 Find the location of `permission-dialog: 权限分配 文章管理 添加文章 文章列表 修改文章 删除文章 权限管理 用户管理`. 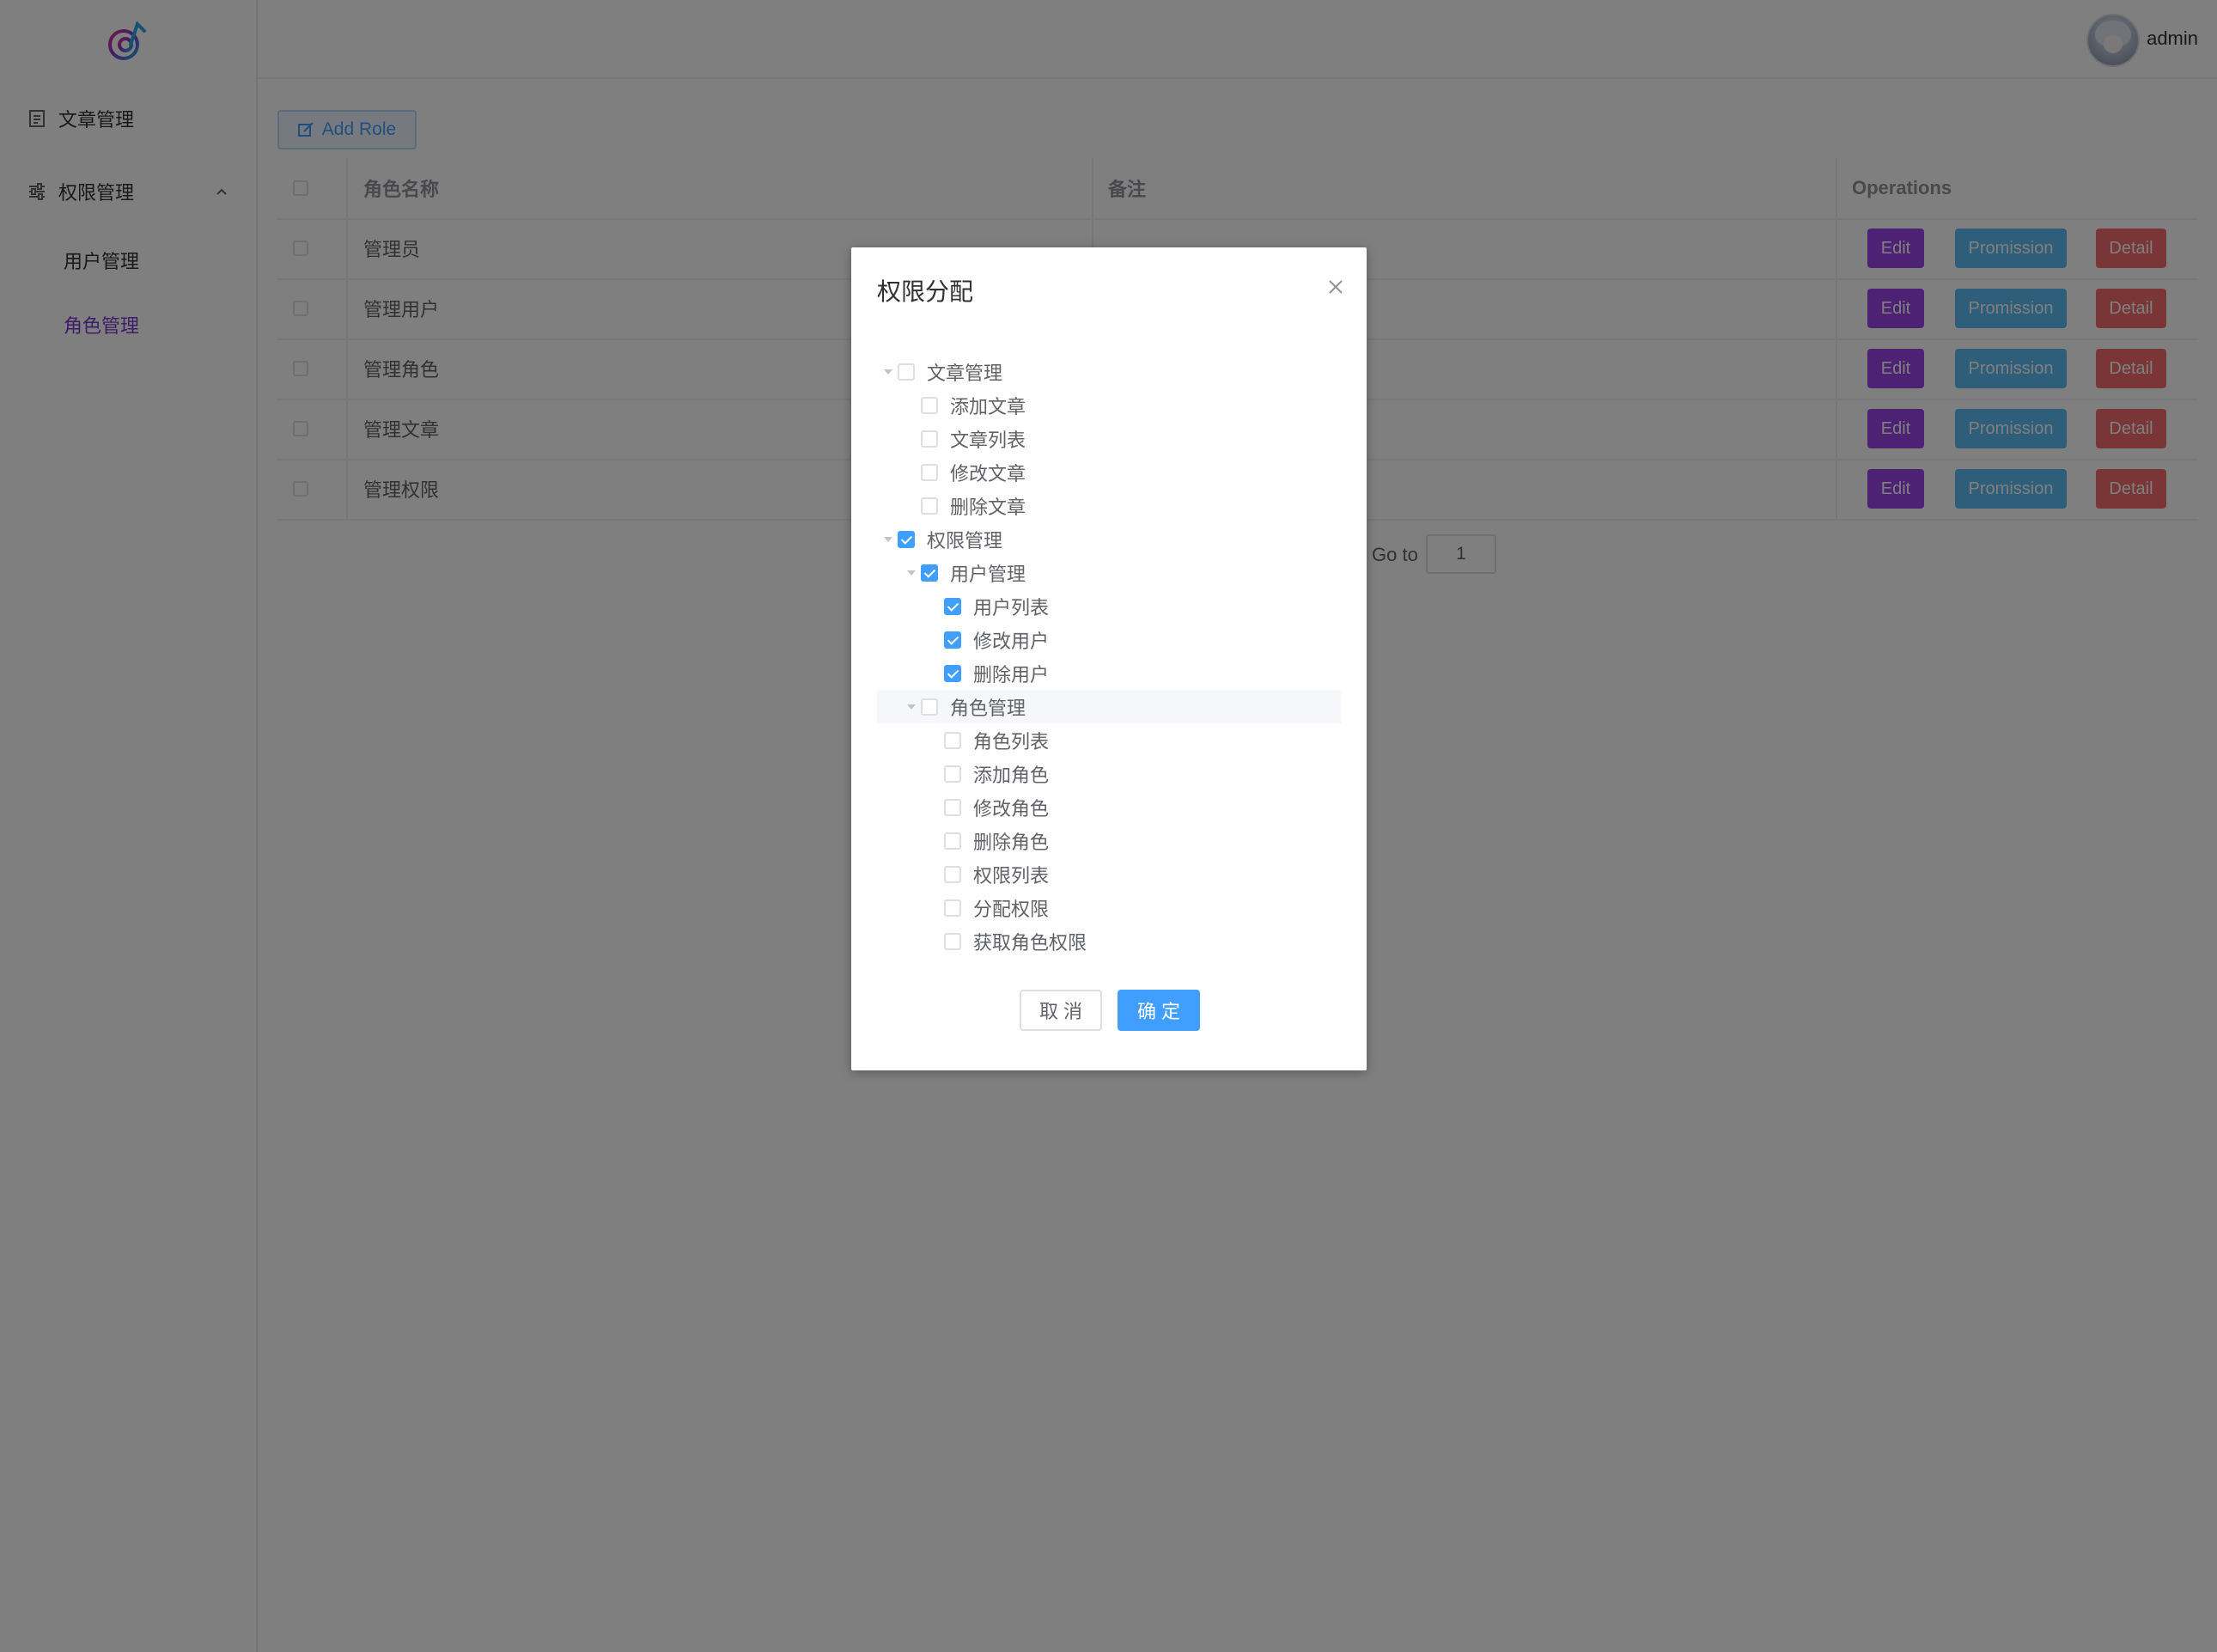

permission-dialog: 权限分配 文章管理 添加文章 文章列表 修改文章 删除文章 权限管理 用户管理 is located at coordinates (1109, 659).